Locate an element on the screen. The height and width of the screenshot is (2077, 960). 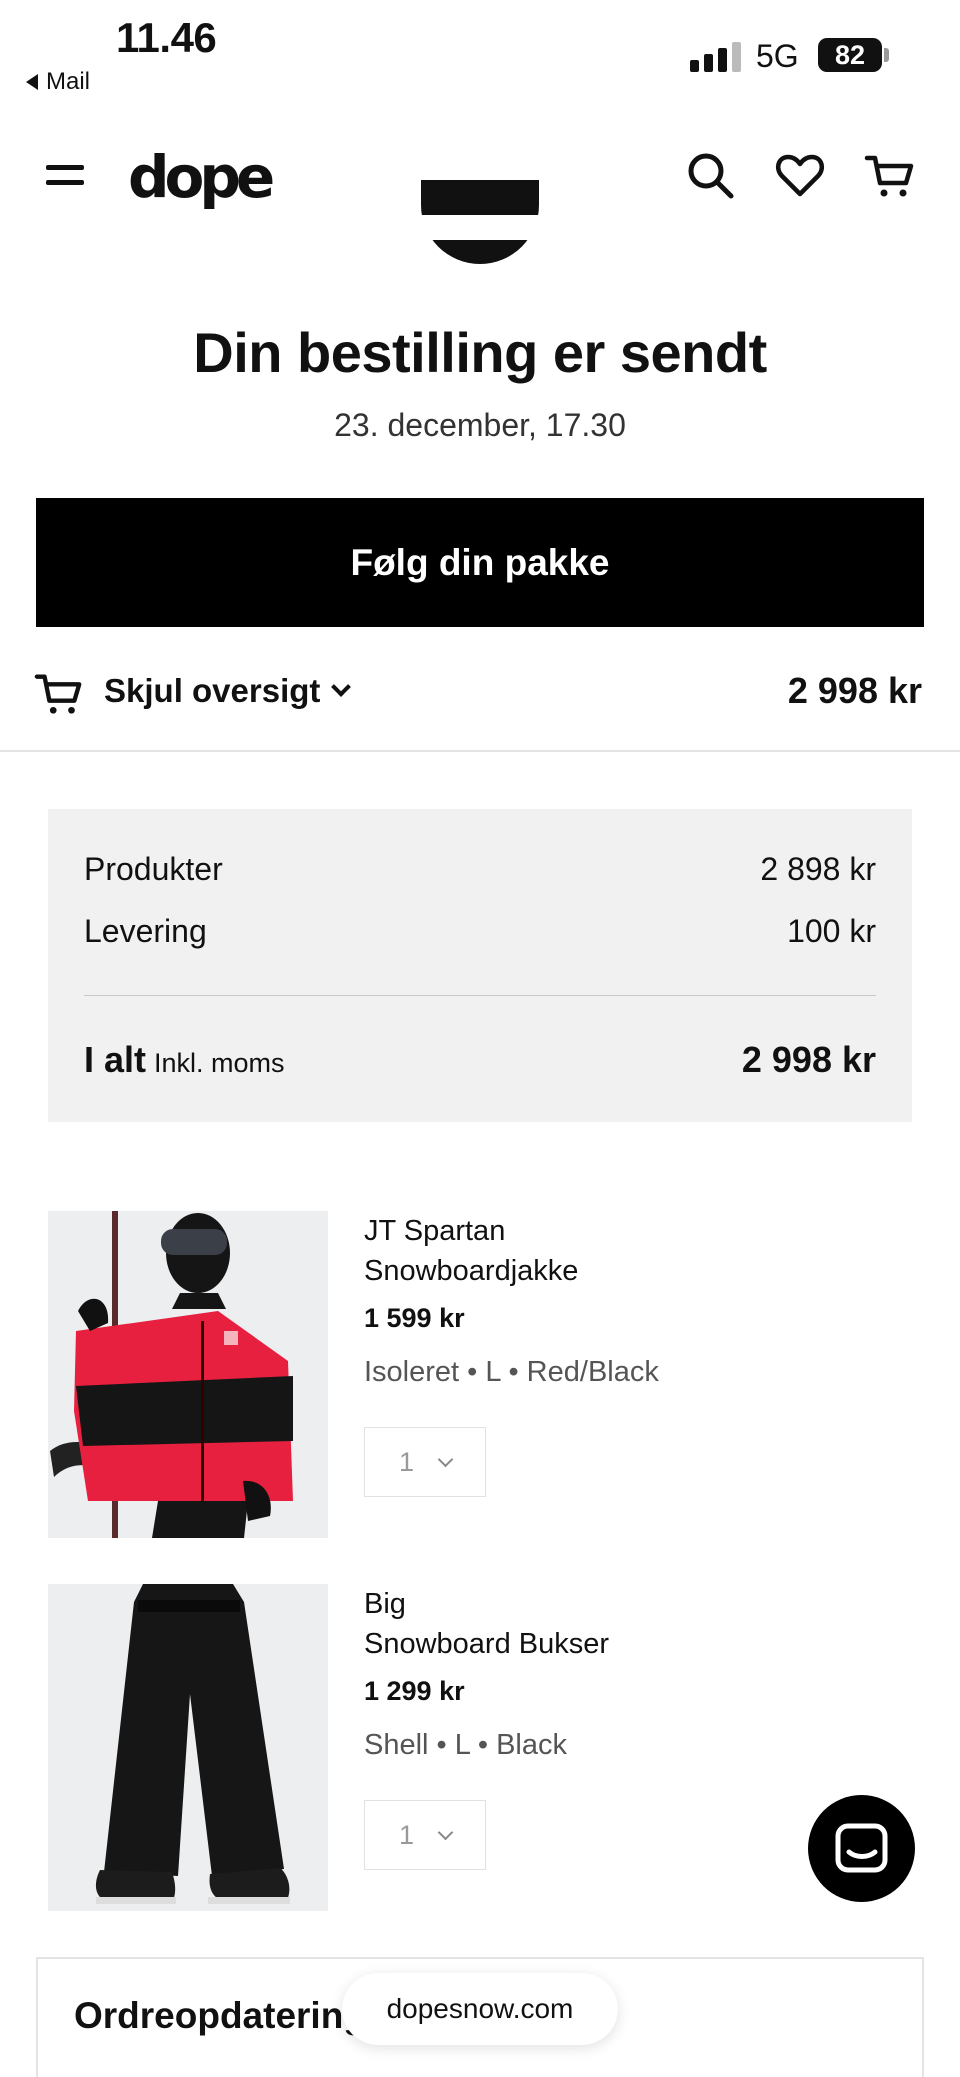
order-summary-toggle-row: Skjul oversigt 2 998 kr is located at coordinates (480, 695).